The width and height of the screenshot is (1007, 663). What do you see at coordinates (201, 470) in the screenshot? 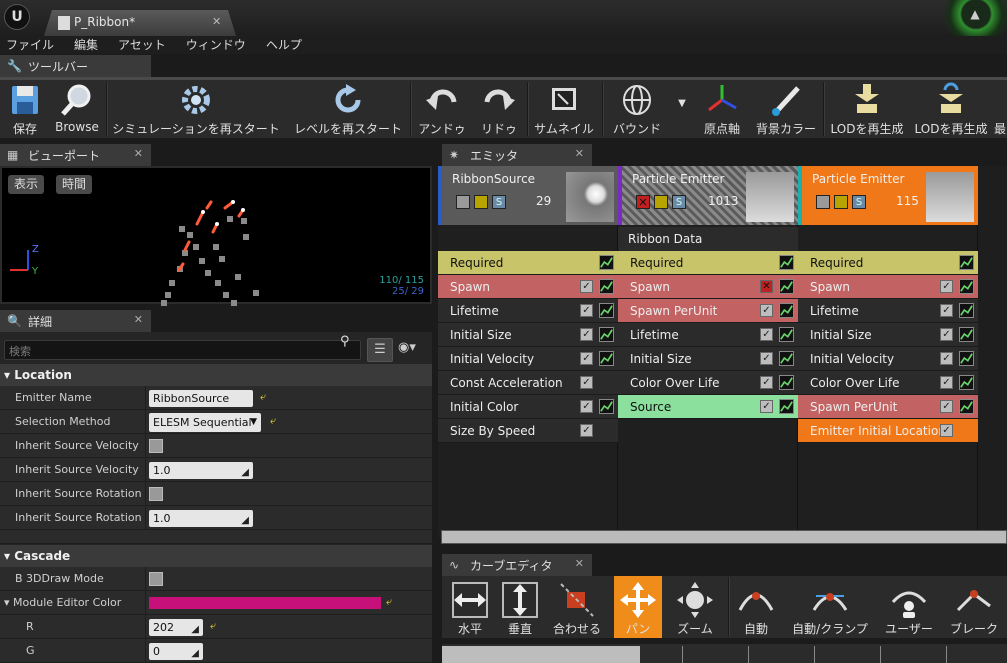
I see `inherit-velocity-scale-field: 1.0 ◢` at bounding box center [201, 470].